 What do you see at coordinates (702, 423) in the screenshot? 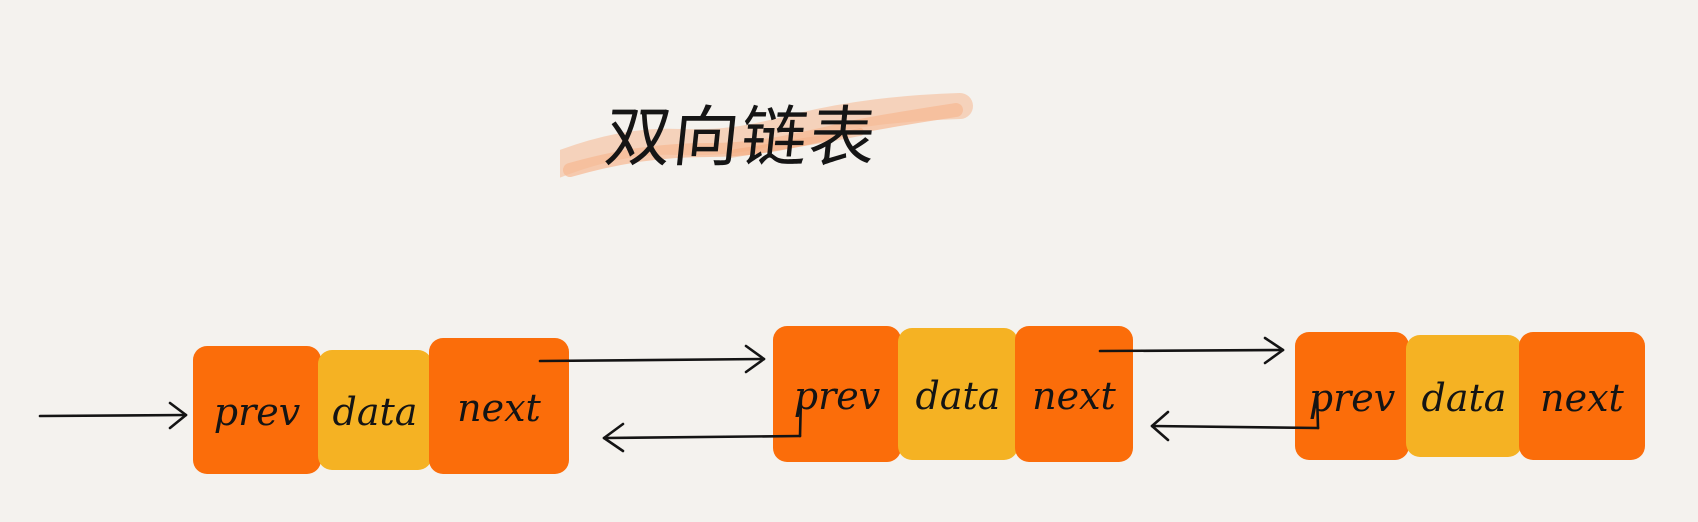
I see `node-2-prev-arrow` at bounding box center [702, 423].